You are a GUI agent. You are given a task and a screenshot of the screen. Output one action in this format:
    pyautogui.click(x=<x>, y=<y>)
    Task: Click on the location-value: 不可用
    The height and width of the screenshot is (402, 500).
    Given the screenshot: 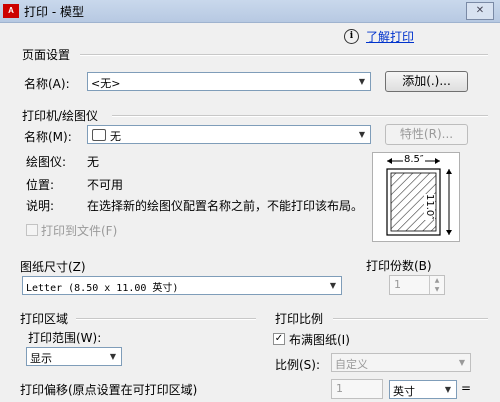 What is the action you would take?
    pyautogui.click(x=105, y=185)
    